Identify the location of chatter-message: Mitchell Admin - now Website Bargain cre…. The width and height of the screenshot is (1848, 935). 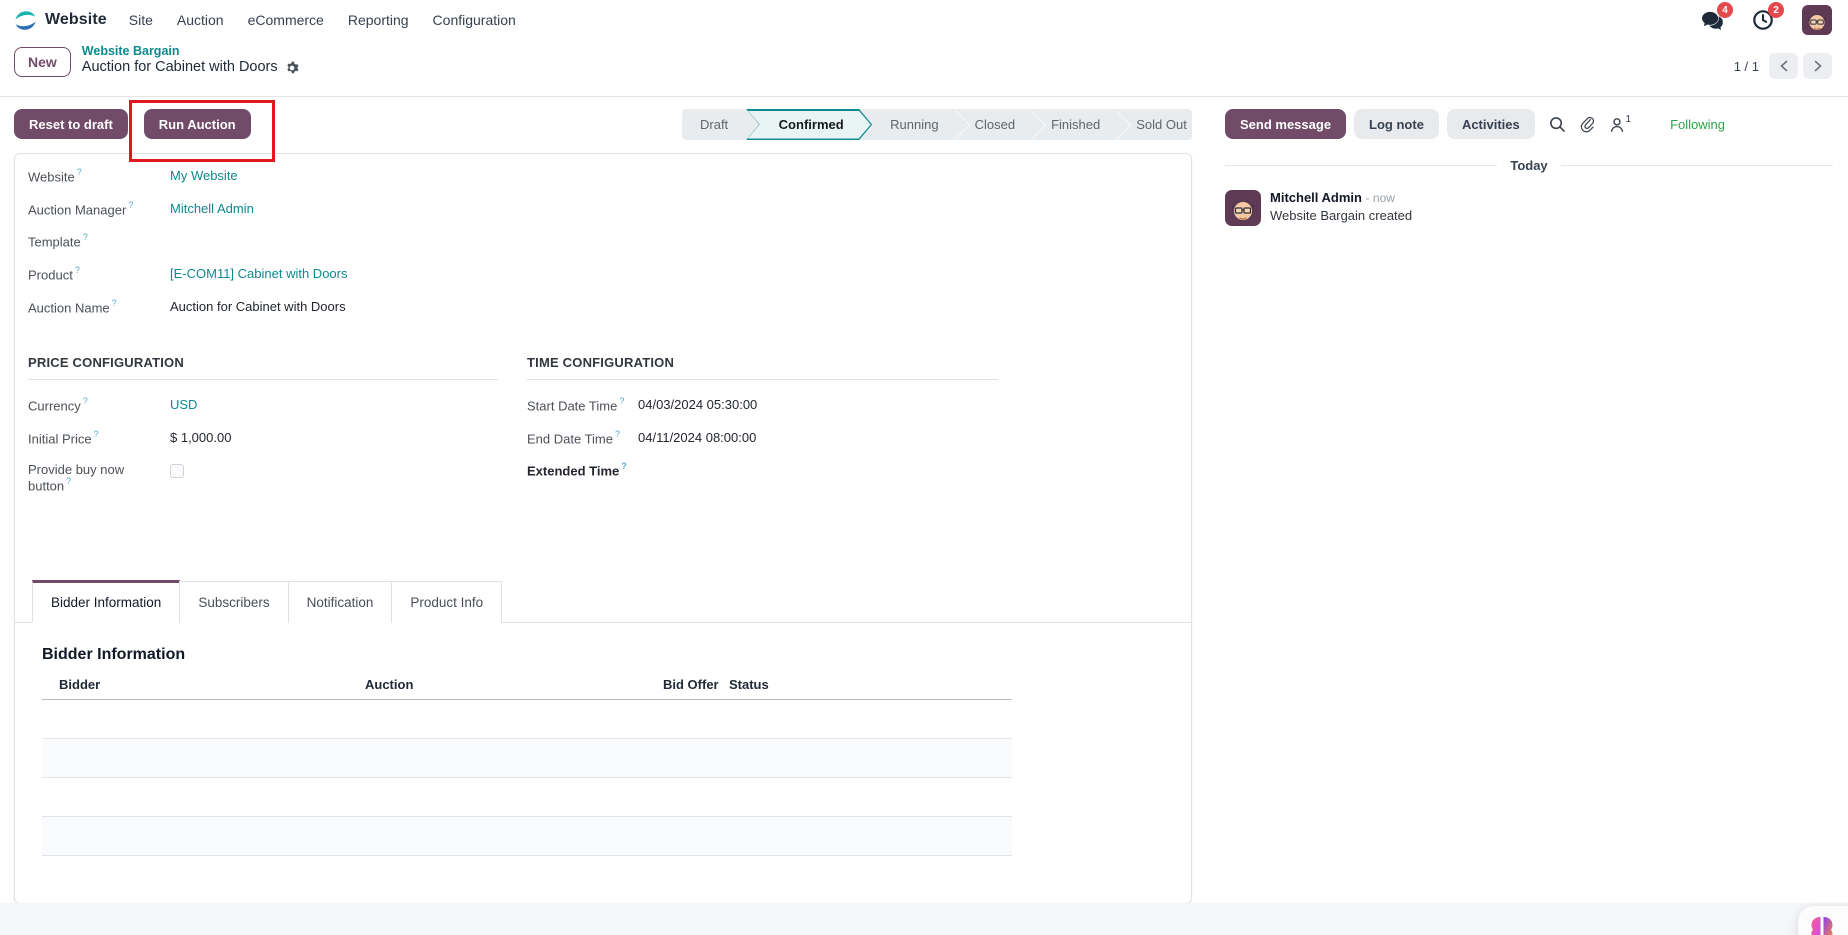
(1529, 208).